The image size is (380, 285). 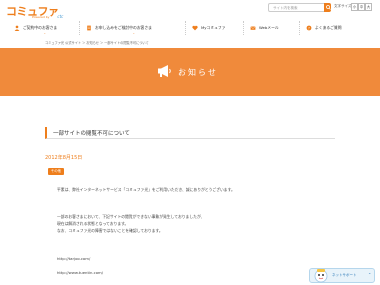 I want to click on nav-item-subscribers: ご契約中のお客さま ⌄, so click(x=44, y=28).